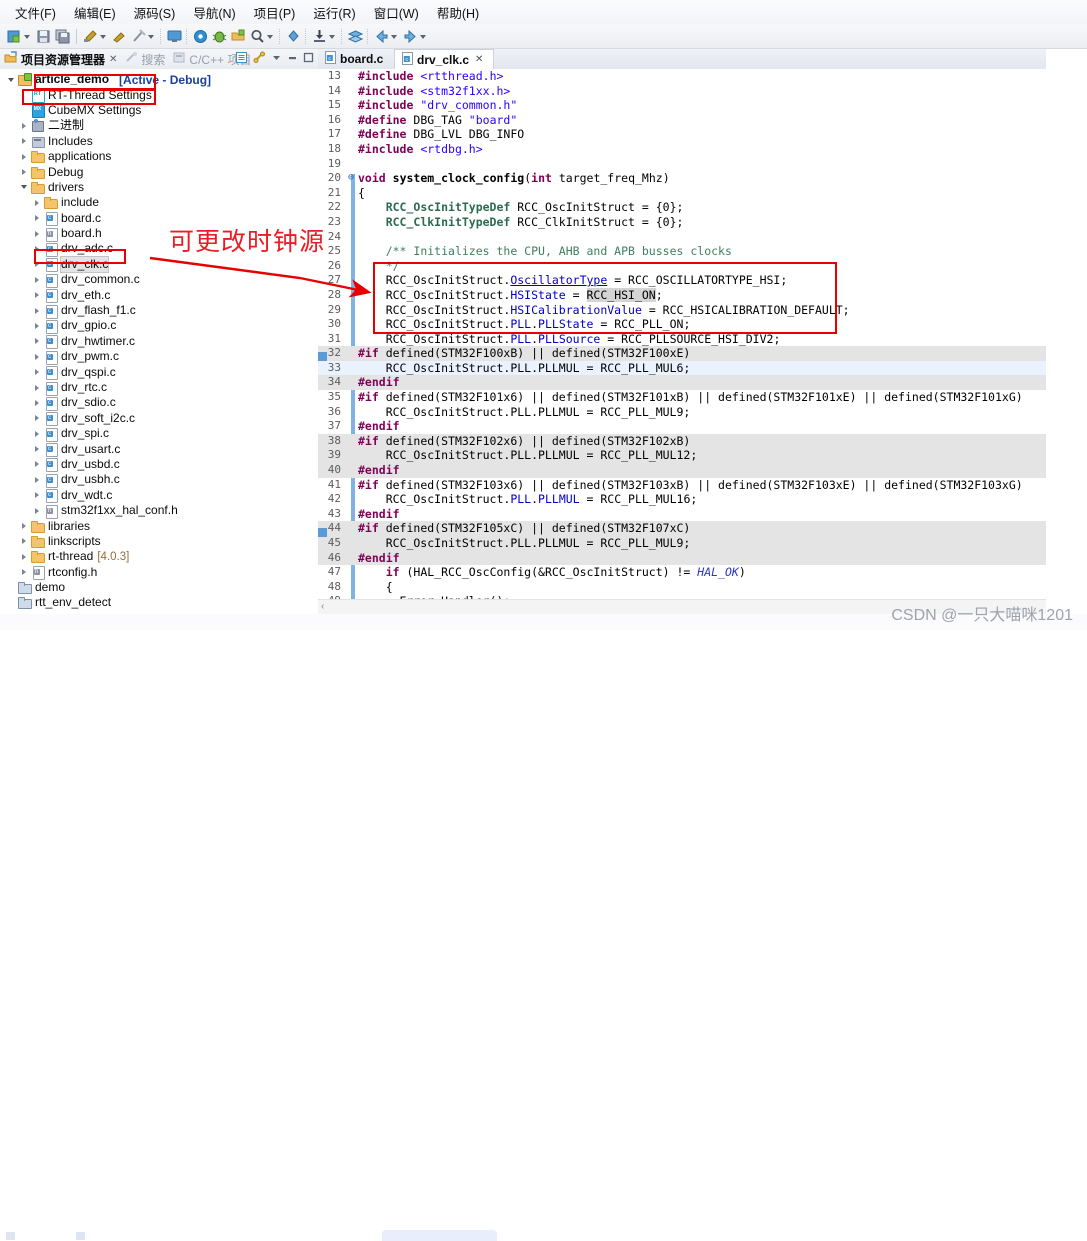  I want to click on menu-navigate: 导航(N), so click(214, 12).